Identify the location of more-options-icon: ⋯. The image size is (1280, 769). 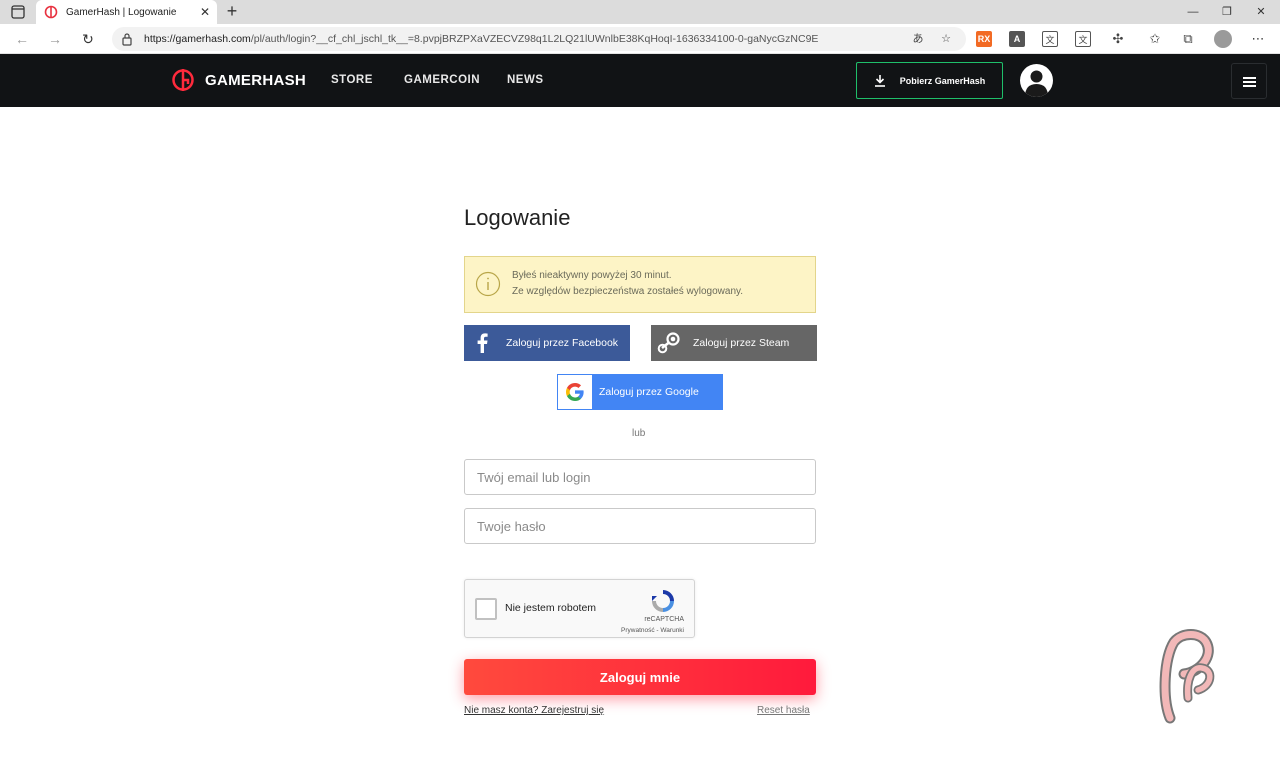
(1258, 39).